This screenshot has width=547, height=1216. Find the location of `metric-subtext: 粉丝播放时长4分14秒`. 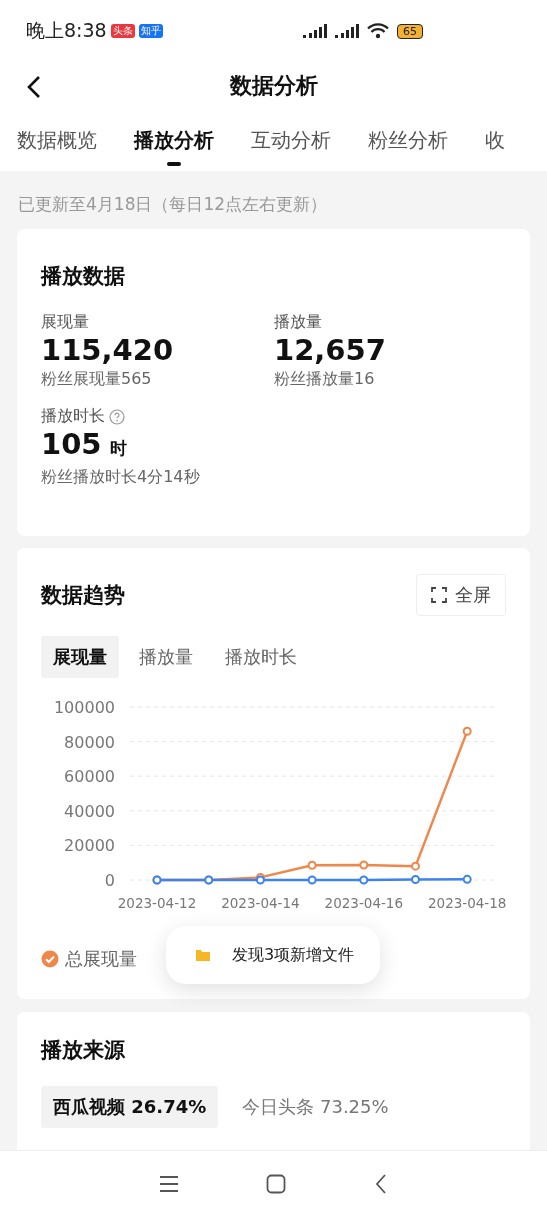

metric-subtext: 粉丝播放时长4分14秒 is located at coordinates (121, 477).